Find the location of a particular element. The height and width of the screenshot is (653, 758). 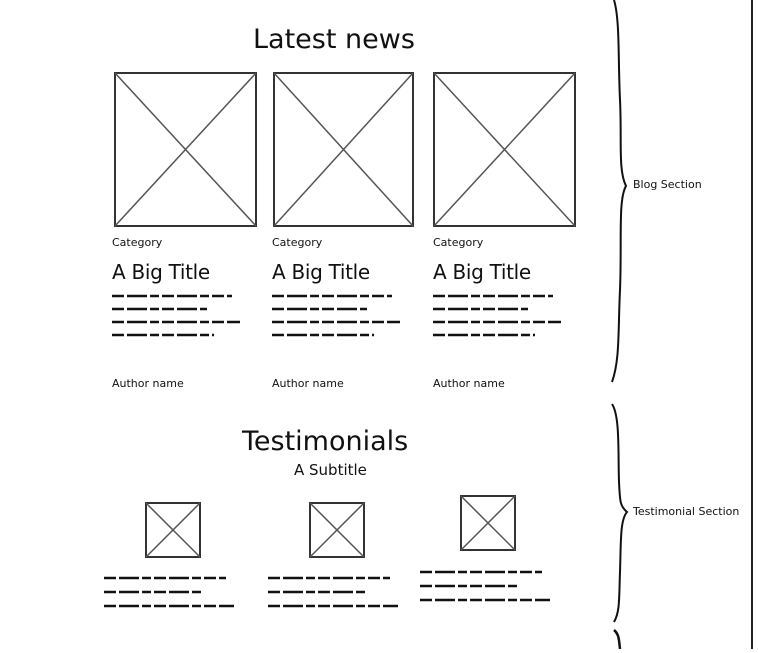

blog-section-brace is located at coordinates (620, 192).